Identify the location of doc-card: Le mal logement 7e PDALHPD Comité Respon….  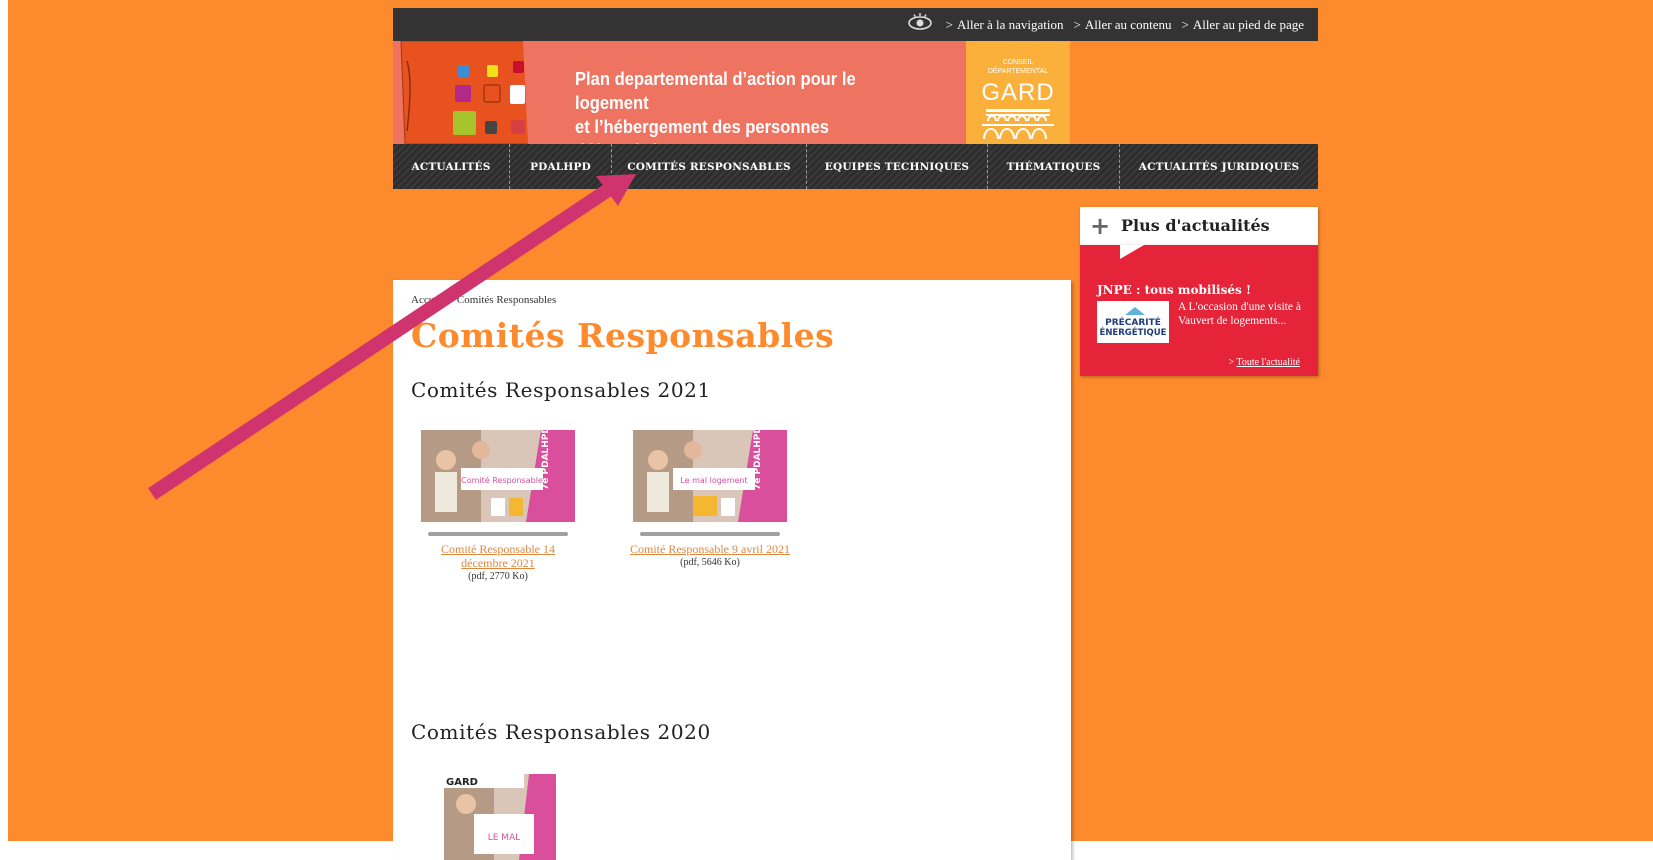
(710, 499).